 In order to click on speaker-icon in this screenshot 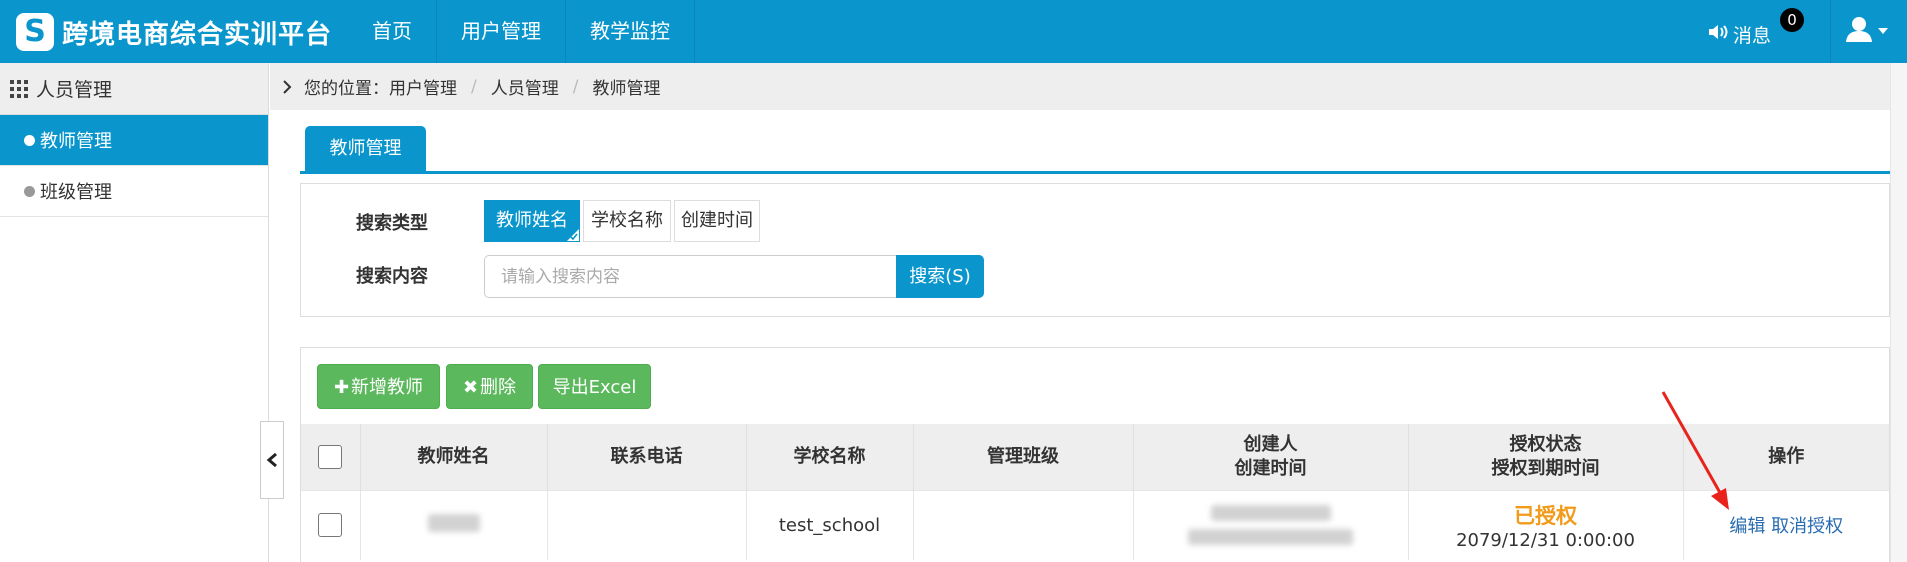, I will do `click(1718, 32)`.